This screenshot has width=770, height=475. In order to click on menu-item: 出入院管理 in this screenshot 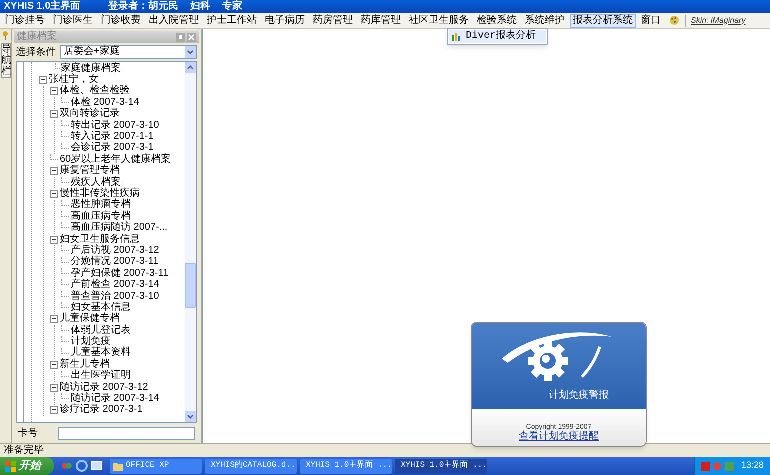, I will do `click(174, 21)`.